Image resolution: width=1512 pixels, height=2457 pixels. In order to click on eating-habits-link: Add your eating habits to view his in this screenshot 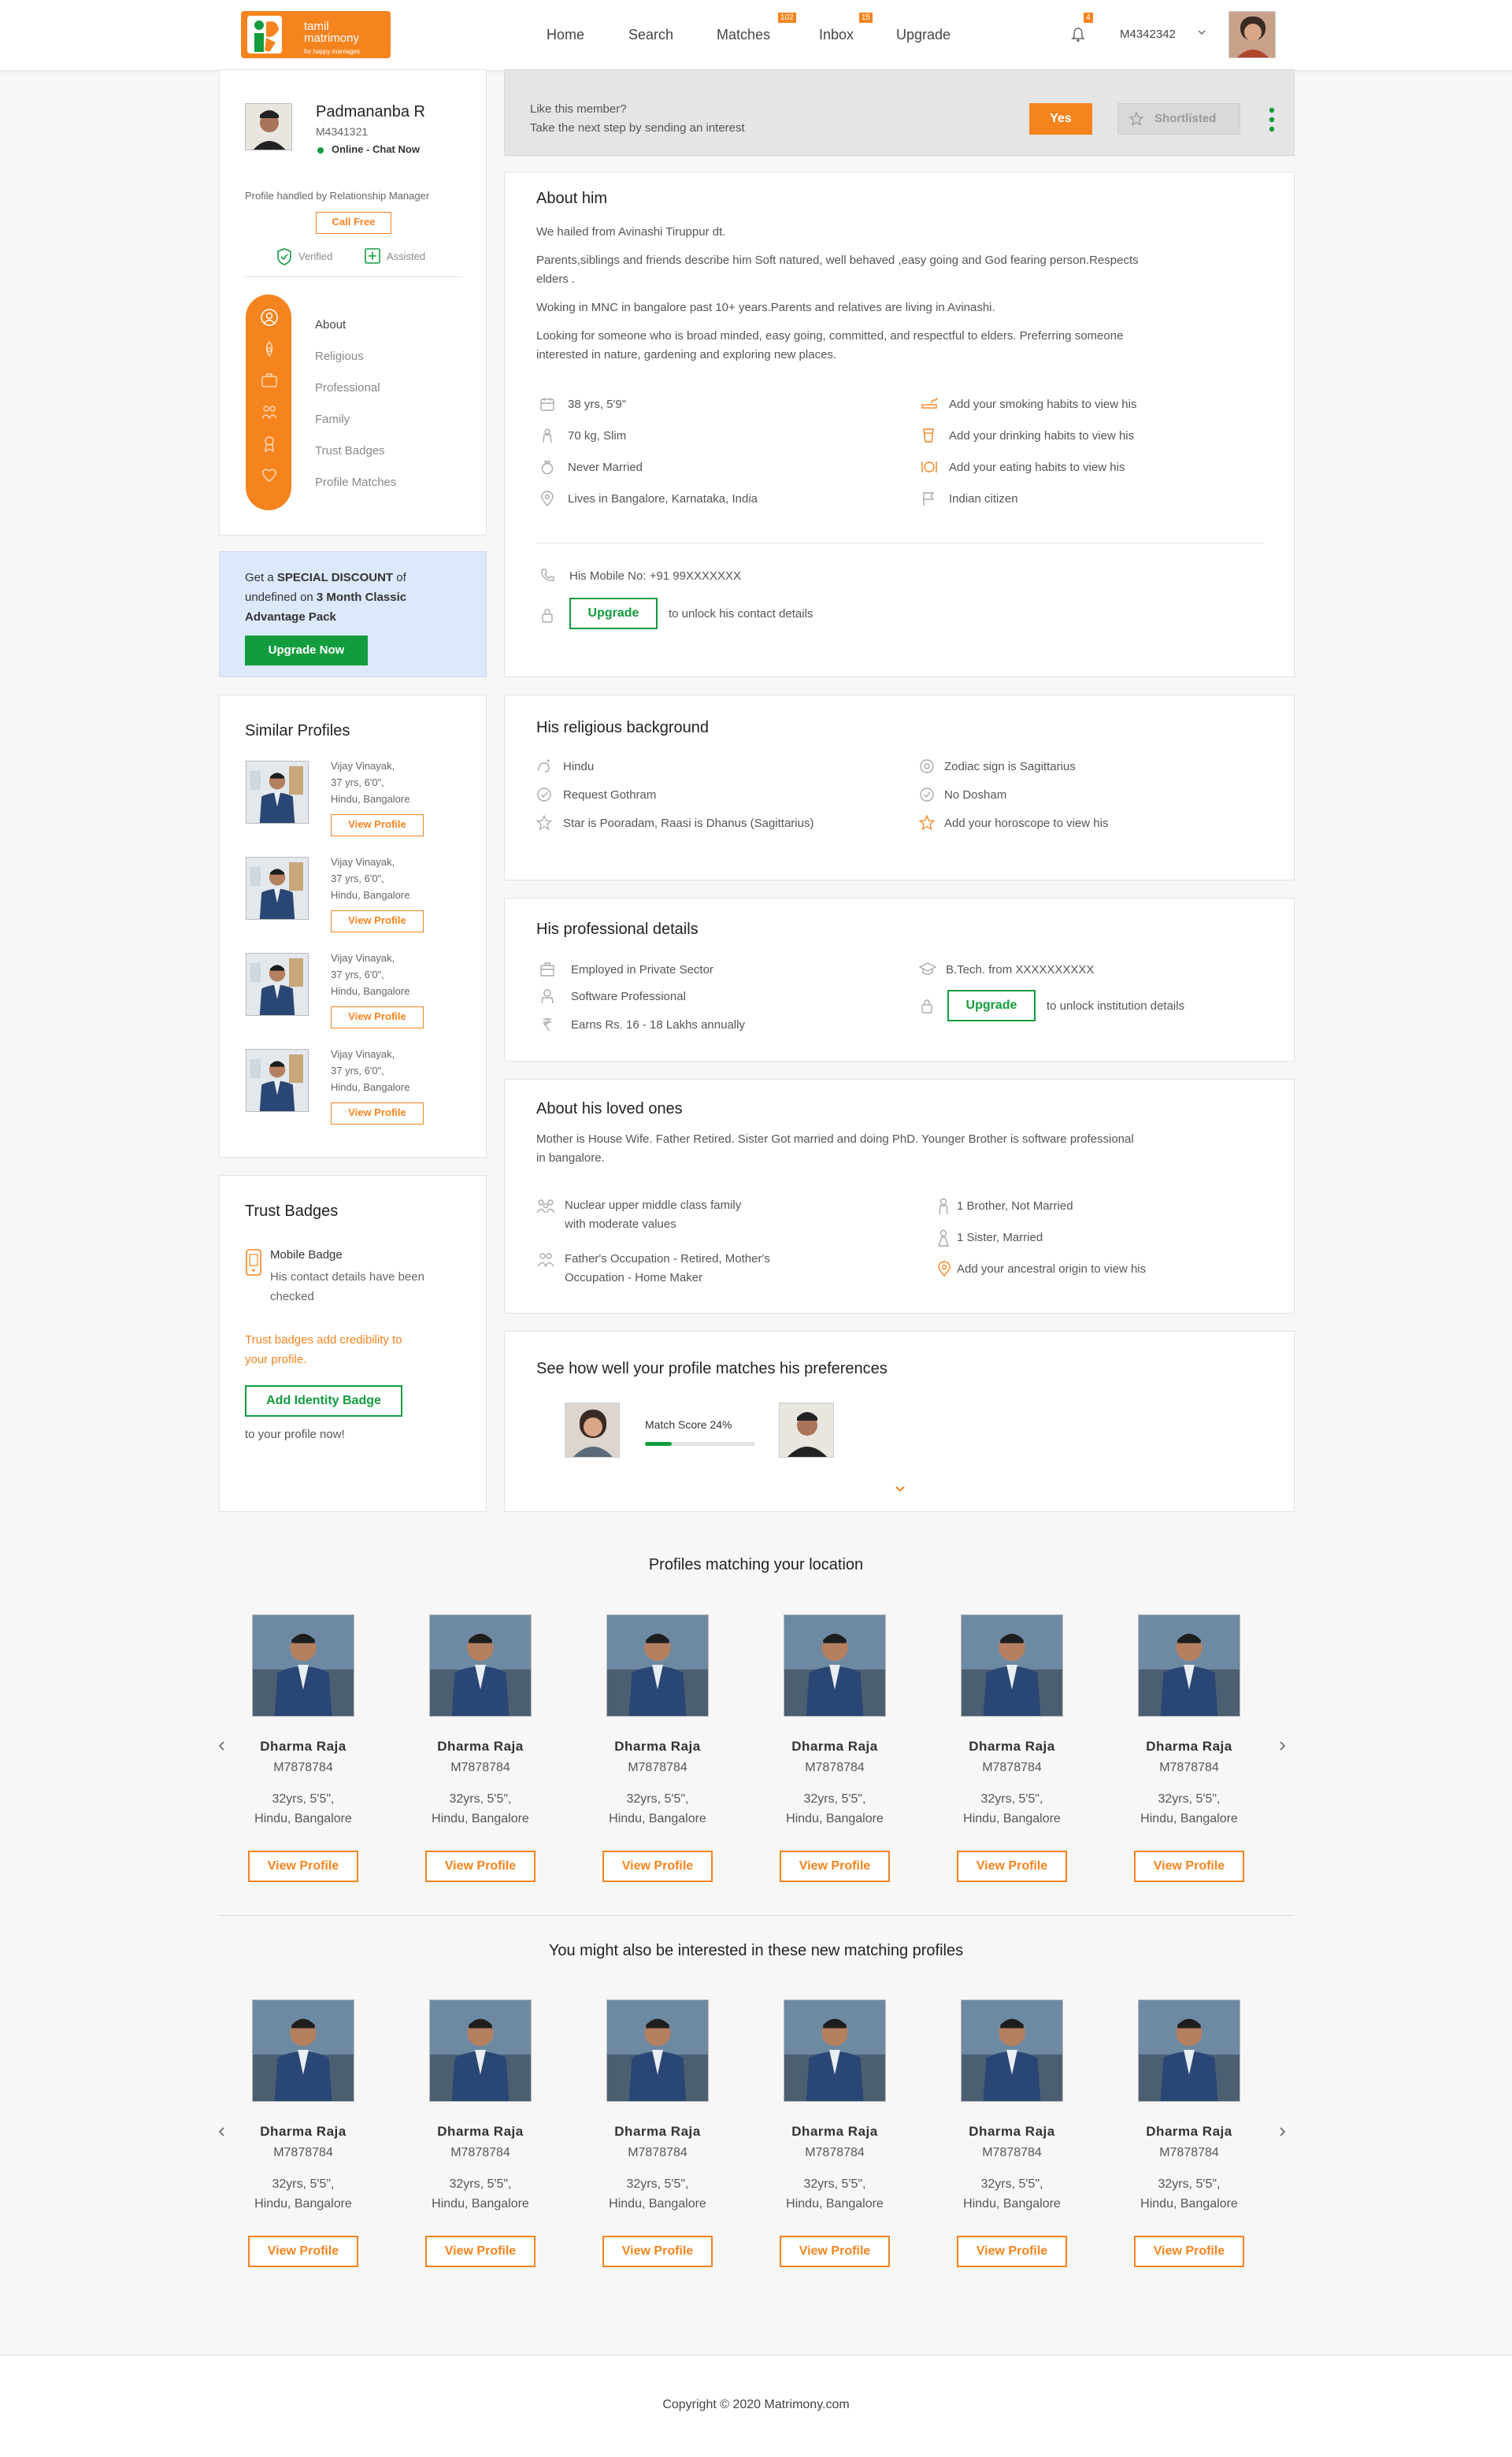, I will do `click(1037, 467)`.